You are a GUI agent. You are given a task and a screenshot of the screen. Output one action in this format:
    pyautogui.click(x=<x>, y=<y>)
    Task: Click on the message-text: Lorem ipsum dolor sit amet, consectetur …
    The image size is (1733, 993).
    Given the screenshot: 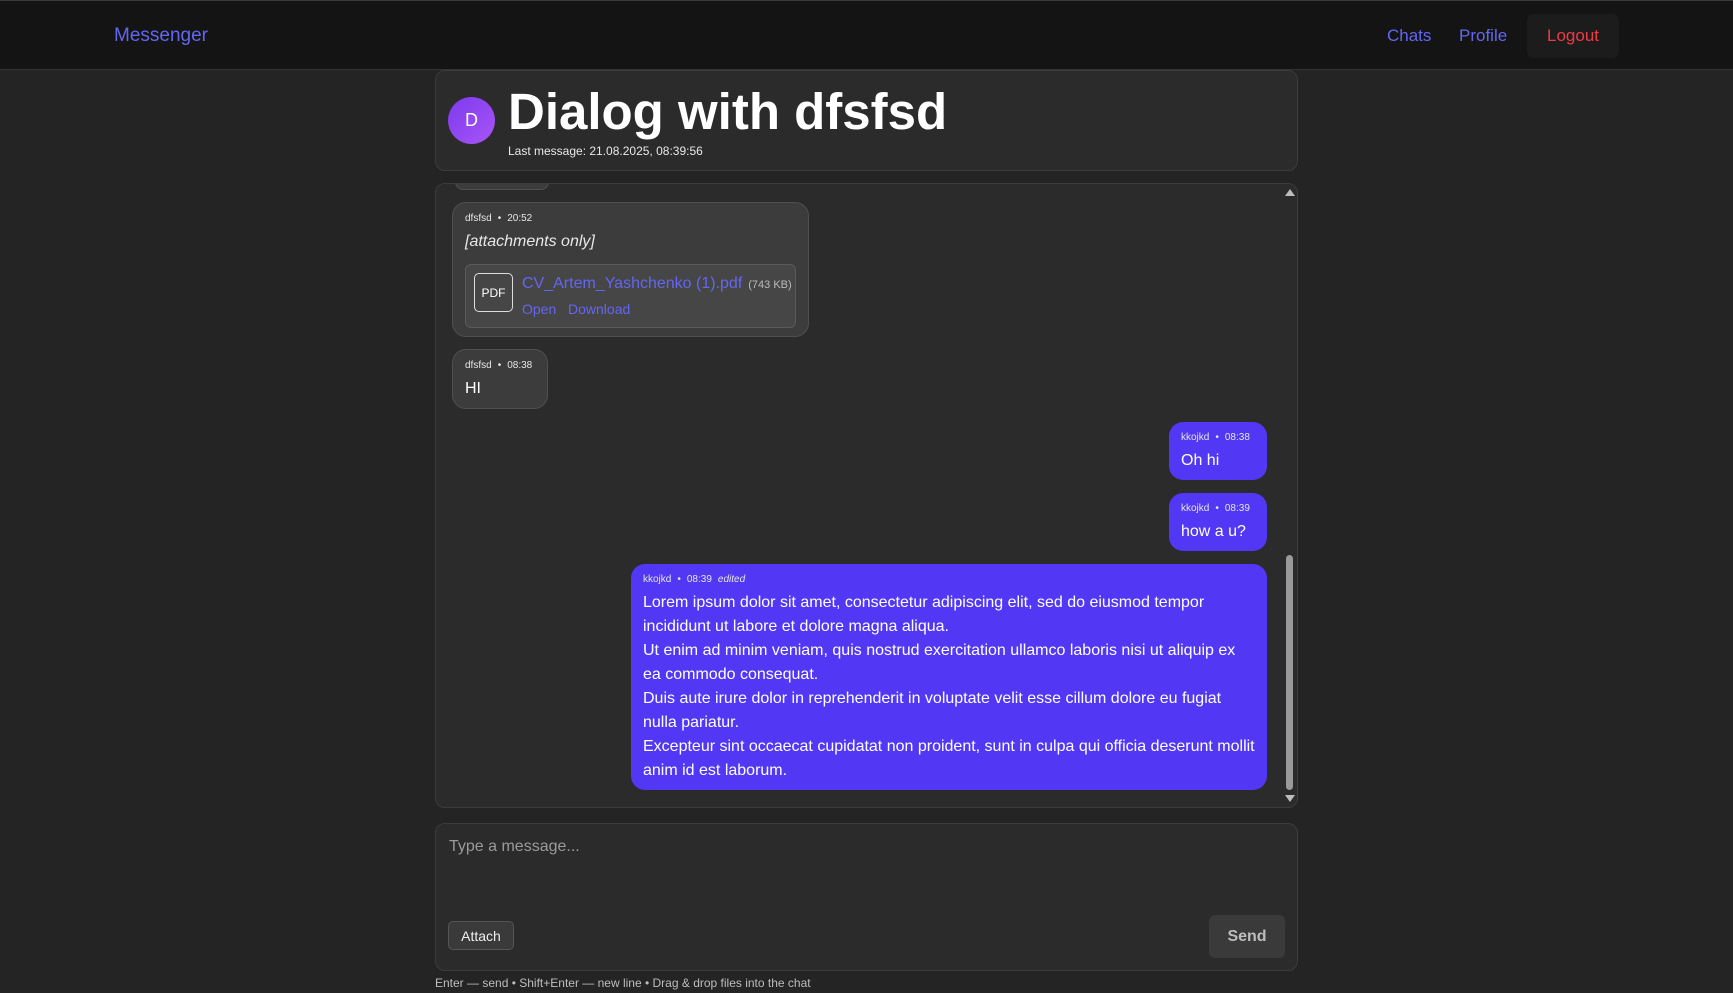 What is the action you would take?
    pyautogui.click(x=949, y=686)
    